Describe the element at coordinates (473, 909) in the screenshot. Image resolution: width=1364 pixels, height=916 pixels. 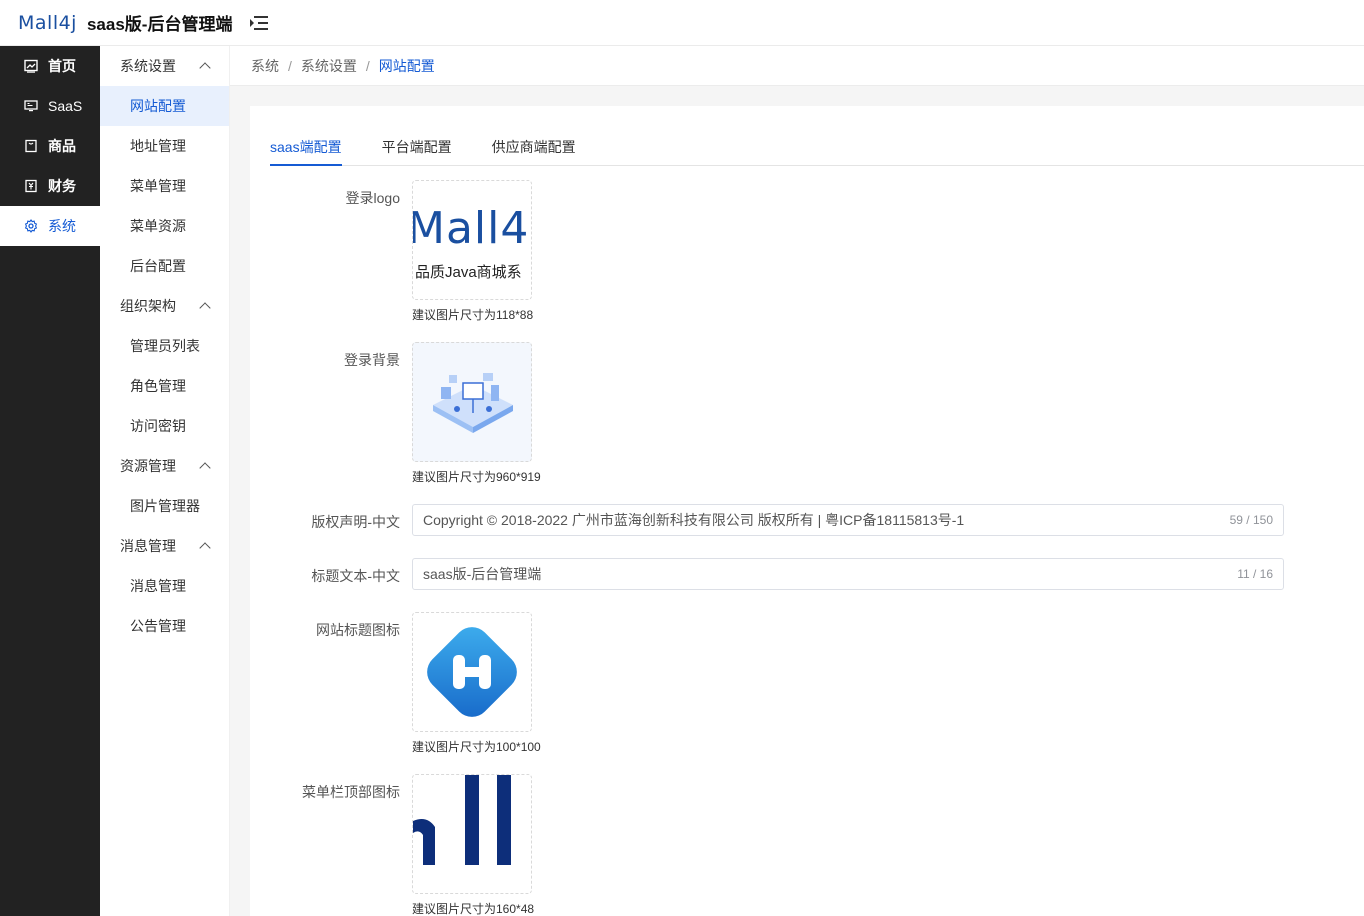
I see `menu-logo-hint: 建议图片尺寸为160*48` at that location.